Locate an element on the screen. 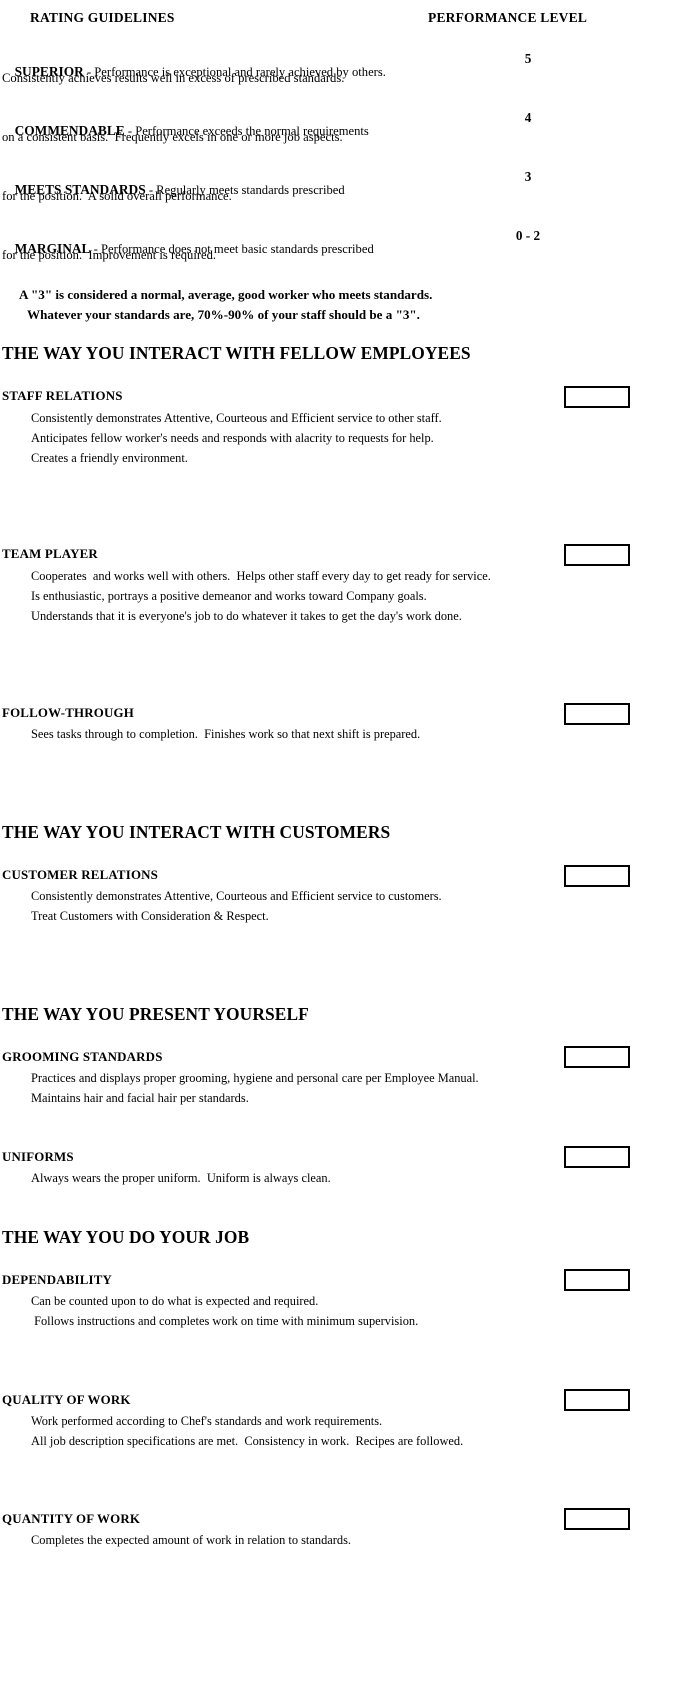 The width and height of the screenshot is (679, 1681). score-box-grooming-standards is located at coordinates (597, 1057).